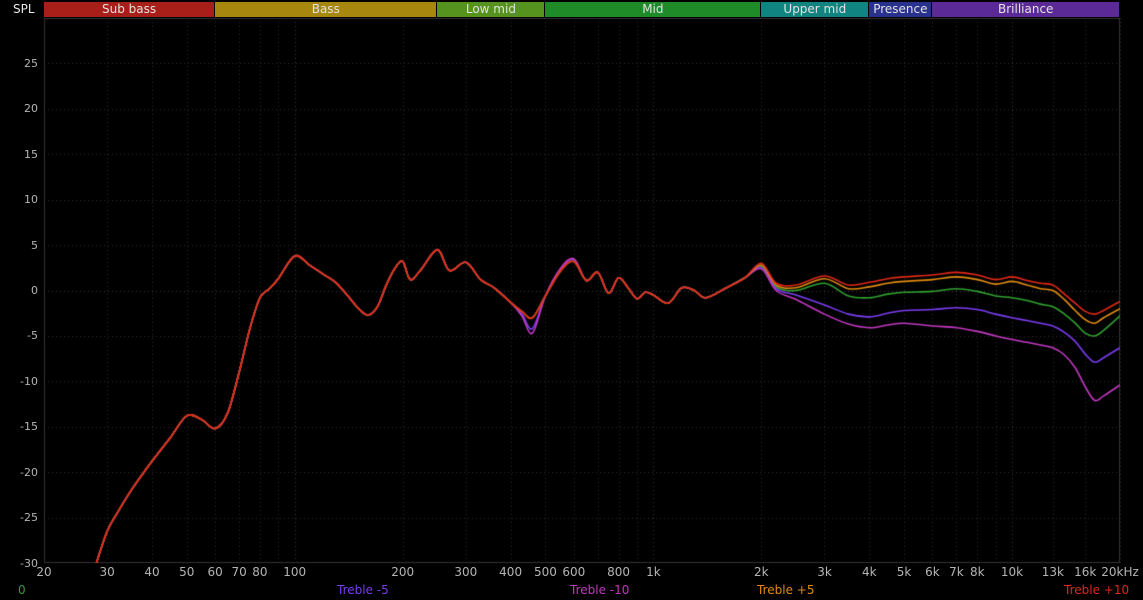 This screenshot has width=1143, height=600. I want to click on legend-item-treble-10: Treble +10, so click(1096, 590).